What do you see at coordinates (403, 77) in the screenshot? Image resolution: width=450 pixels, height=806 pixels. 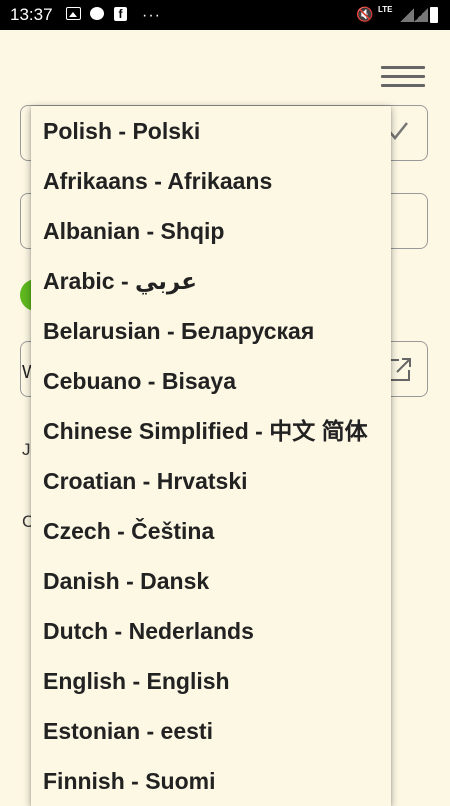 I see `menu-icon` at bounding box center [403, 77].